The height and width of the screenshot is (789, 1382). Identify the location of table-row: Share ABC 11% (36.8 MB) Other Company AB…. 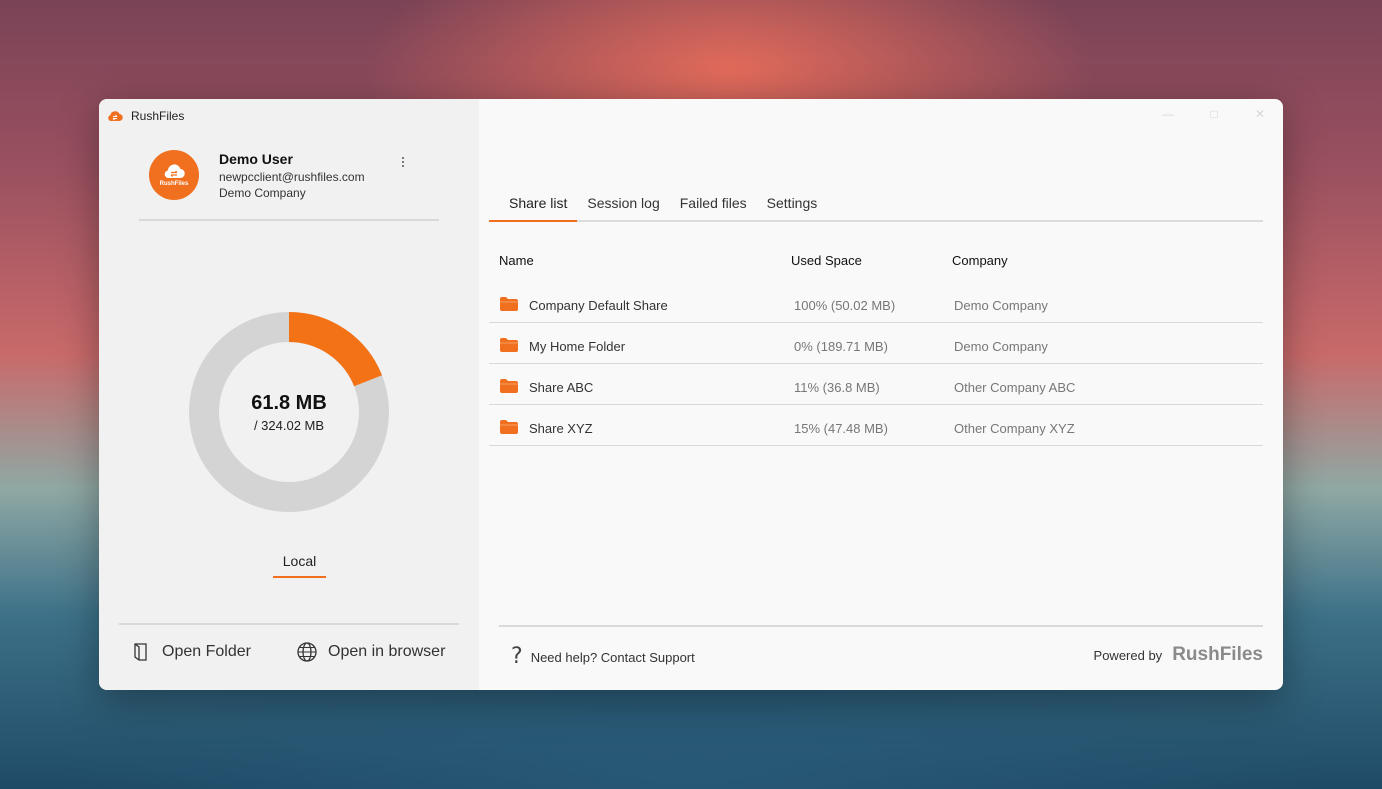
(876, 384).